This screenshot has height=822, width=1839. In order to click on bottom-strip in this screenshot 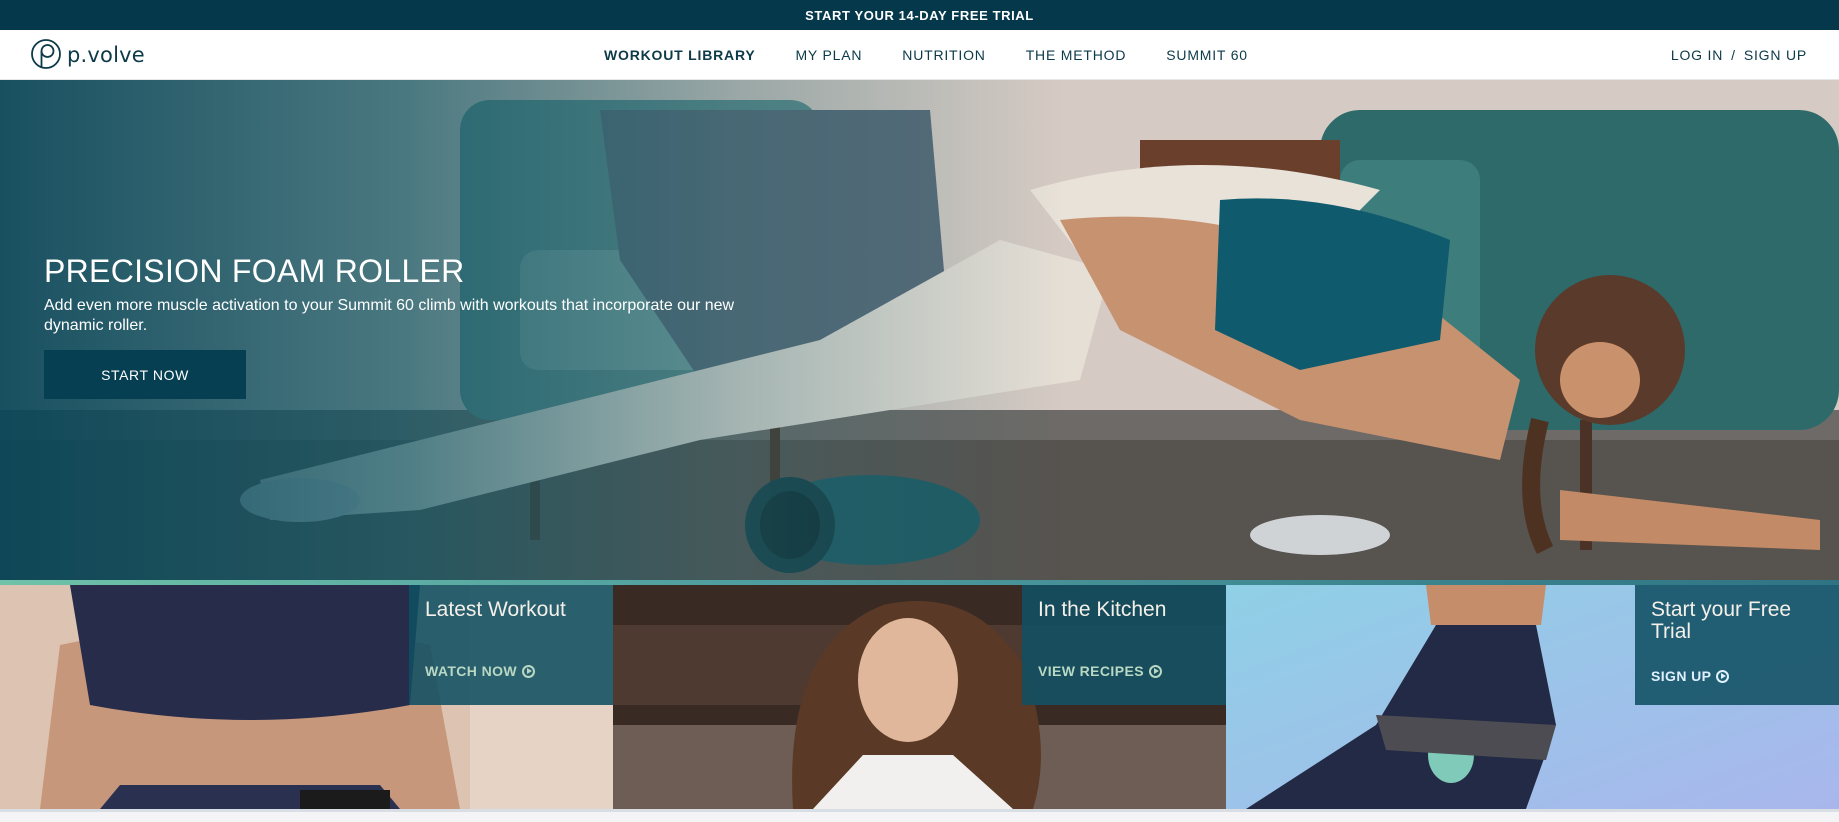, I will do `click(919, 815)`.